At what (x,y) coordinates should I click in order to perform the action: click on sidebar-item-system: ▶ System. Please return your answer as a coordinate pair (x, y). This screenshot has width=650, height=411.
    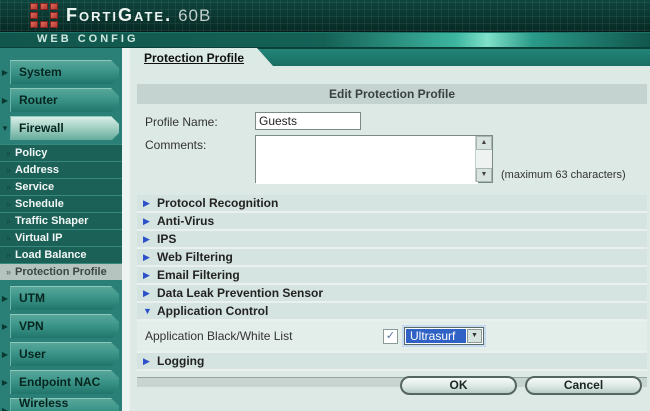
    Looking at the image, I should click on (61, 72).